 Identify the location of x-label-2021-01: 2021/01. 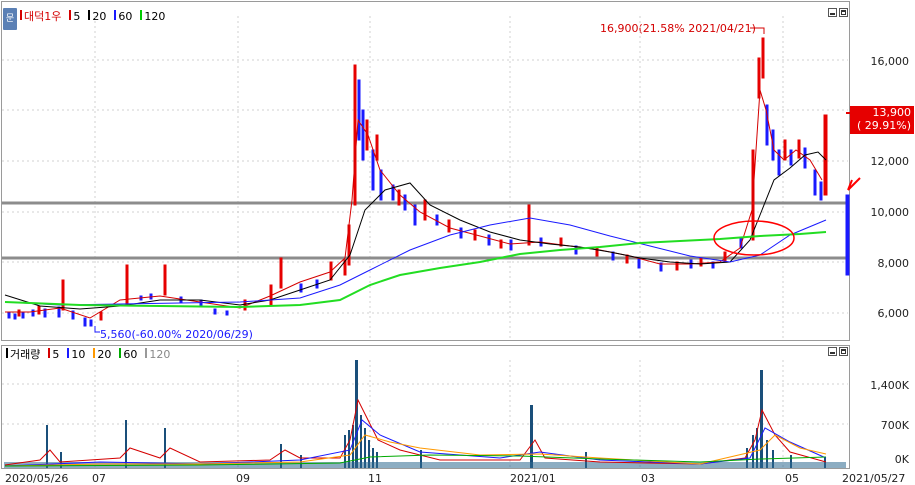
(533, 478).